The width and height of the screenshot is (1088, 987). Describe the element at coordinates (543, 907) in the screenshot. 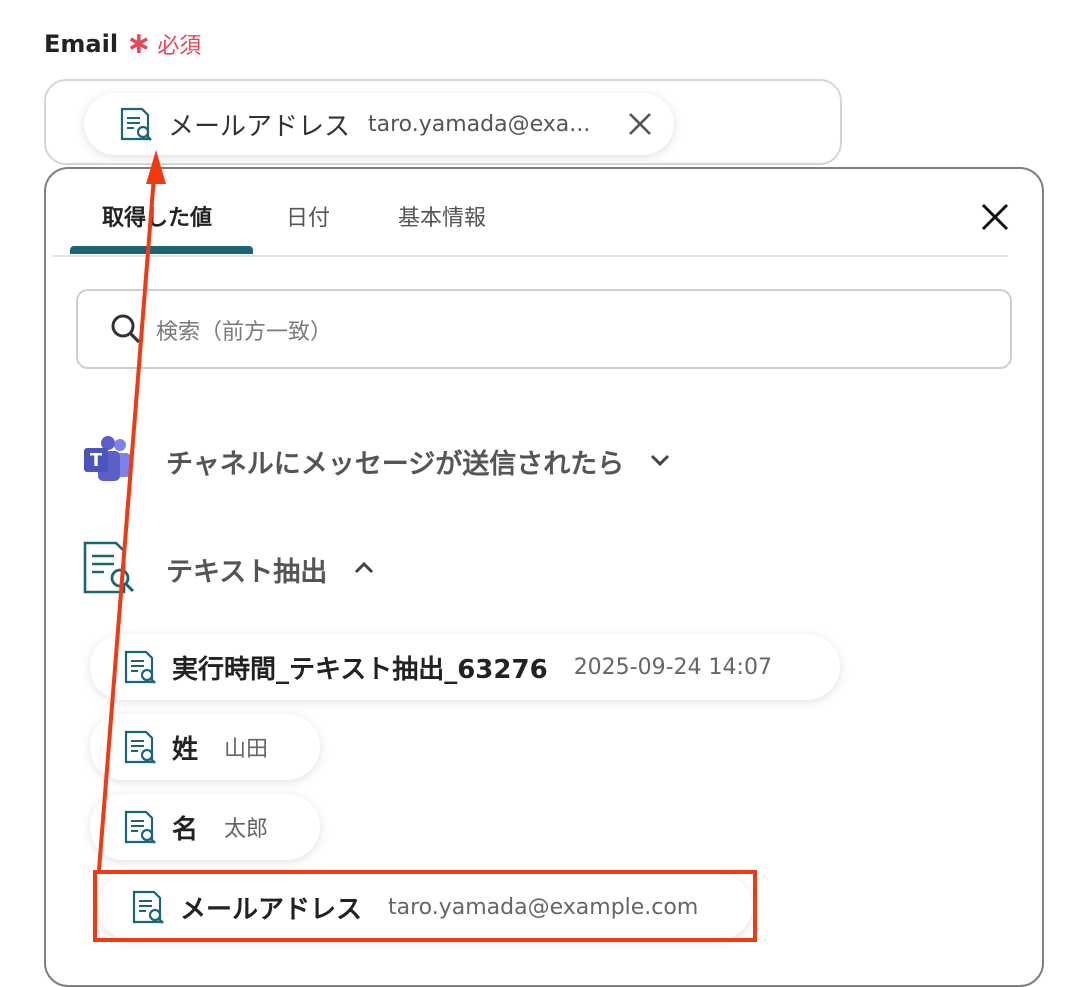

I see `item-value: taro.yamada@example.com` at that location.